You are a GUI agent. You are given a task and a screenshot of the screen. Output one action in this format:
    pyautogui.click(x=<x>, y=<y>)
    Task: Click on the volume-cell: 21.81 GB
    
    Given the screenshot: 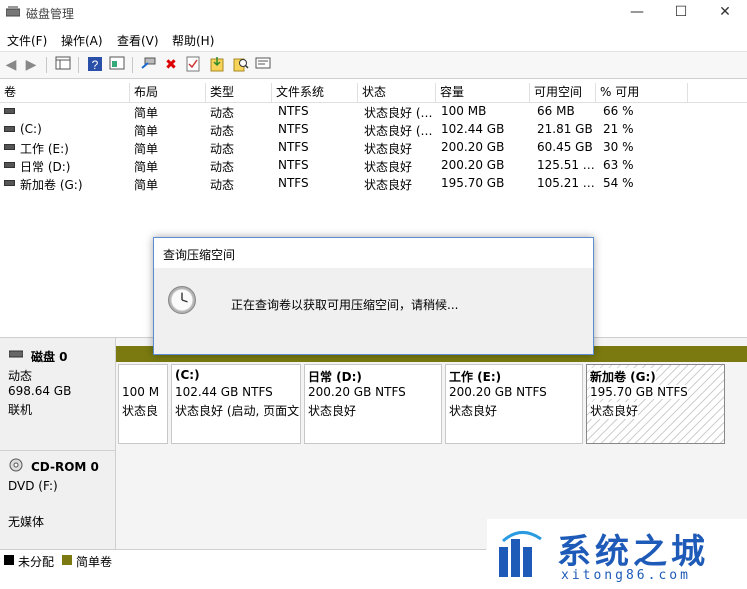 What is the action you would take?
    pyautogui.click(x=565, y=129)
    